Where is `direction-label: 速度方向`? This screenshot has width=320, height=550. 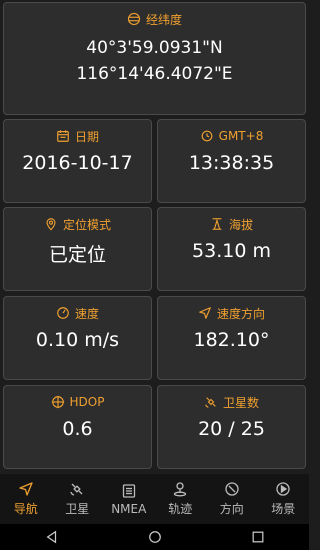
direction-label: 速度方向 is located at coordinates (240, 313).